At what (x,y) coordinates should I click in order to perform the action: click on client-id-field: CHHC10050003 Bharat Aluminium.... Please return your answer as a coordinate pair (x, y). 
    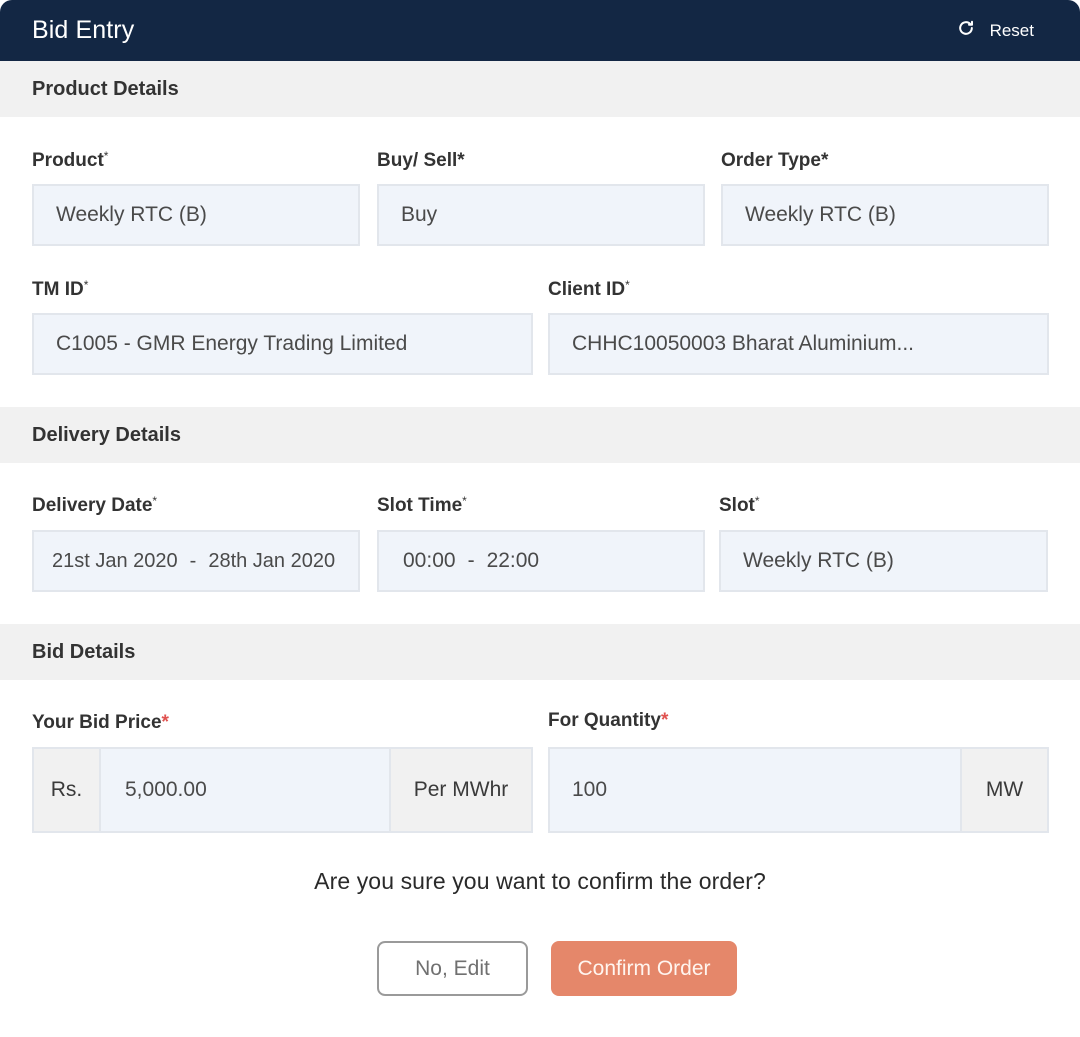
    Looking at the image, I should click on (798, 344).